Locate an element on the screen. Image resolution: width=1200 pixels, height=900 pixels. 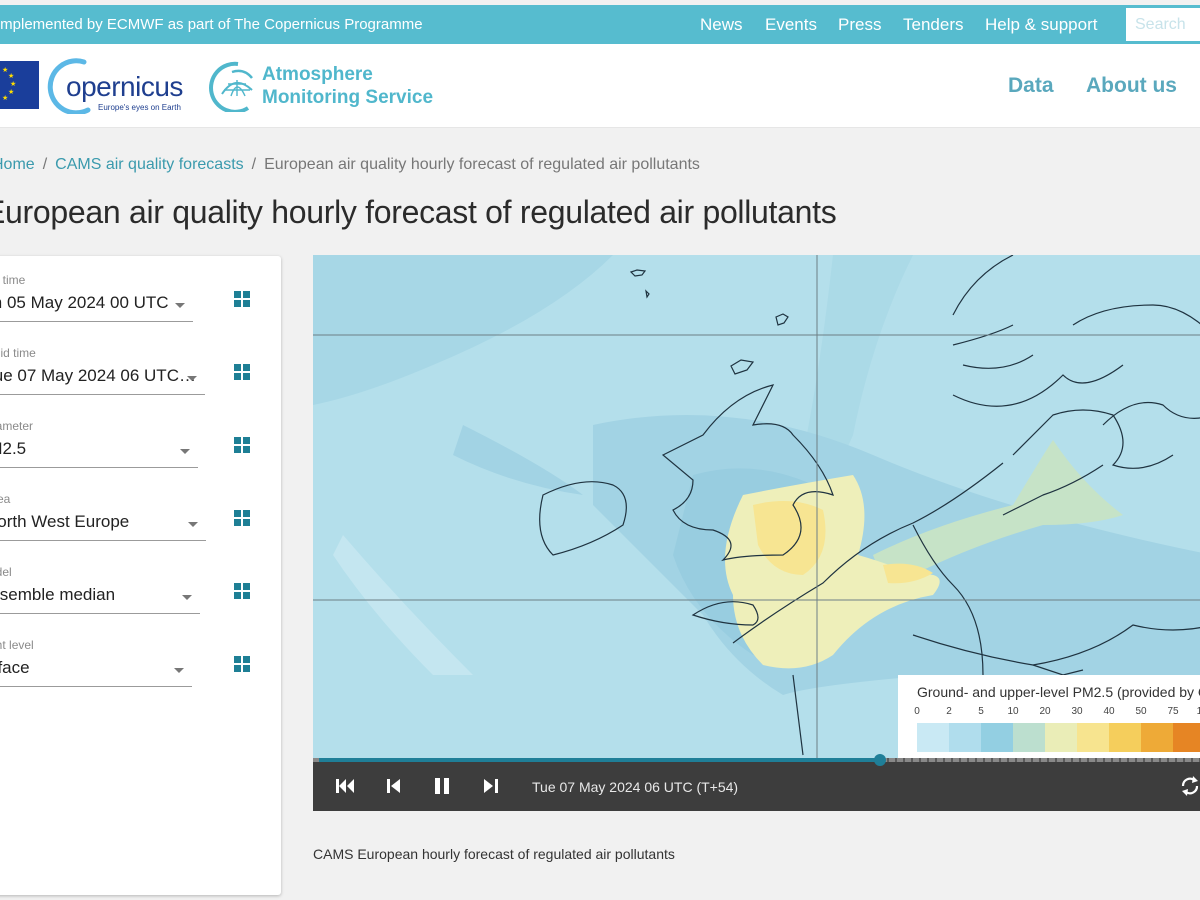
copernicus-logo: opernicus Europe's eyes on Earth is located at coordinates (116, 86).